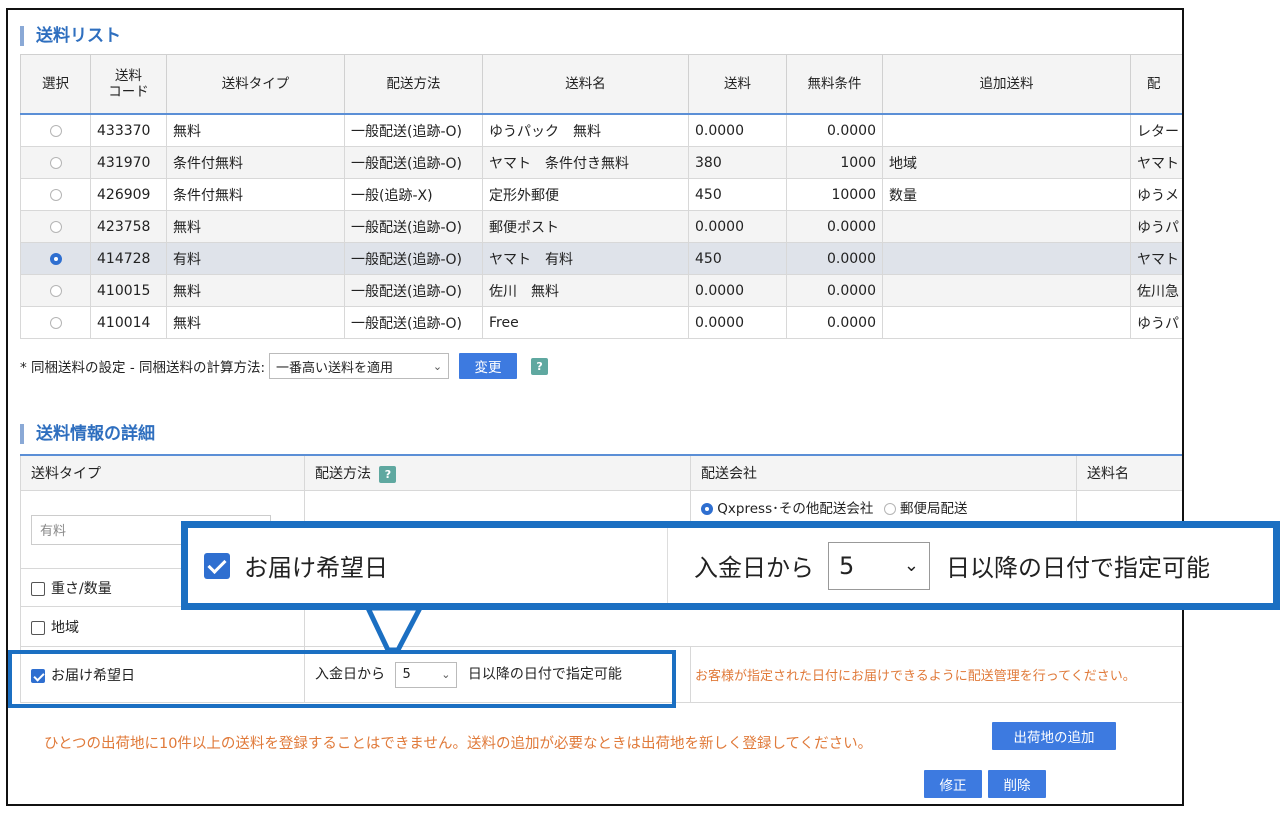 The width and height of the screenshot is (1280, 814). I want to click on callout-zoom: お届け希望日 入金日から 5 ⌄ 日以降の日付で指定可能, so click(730, 565).